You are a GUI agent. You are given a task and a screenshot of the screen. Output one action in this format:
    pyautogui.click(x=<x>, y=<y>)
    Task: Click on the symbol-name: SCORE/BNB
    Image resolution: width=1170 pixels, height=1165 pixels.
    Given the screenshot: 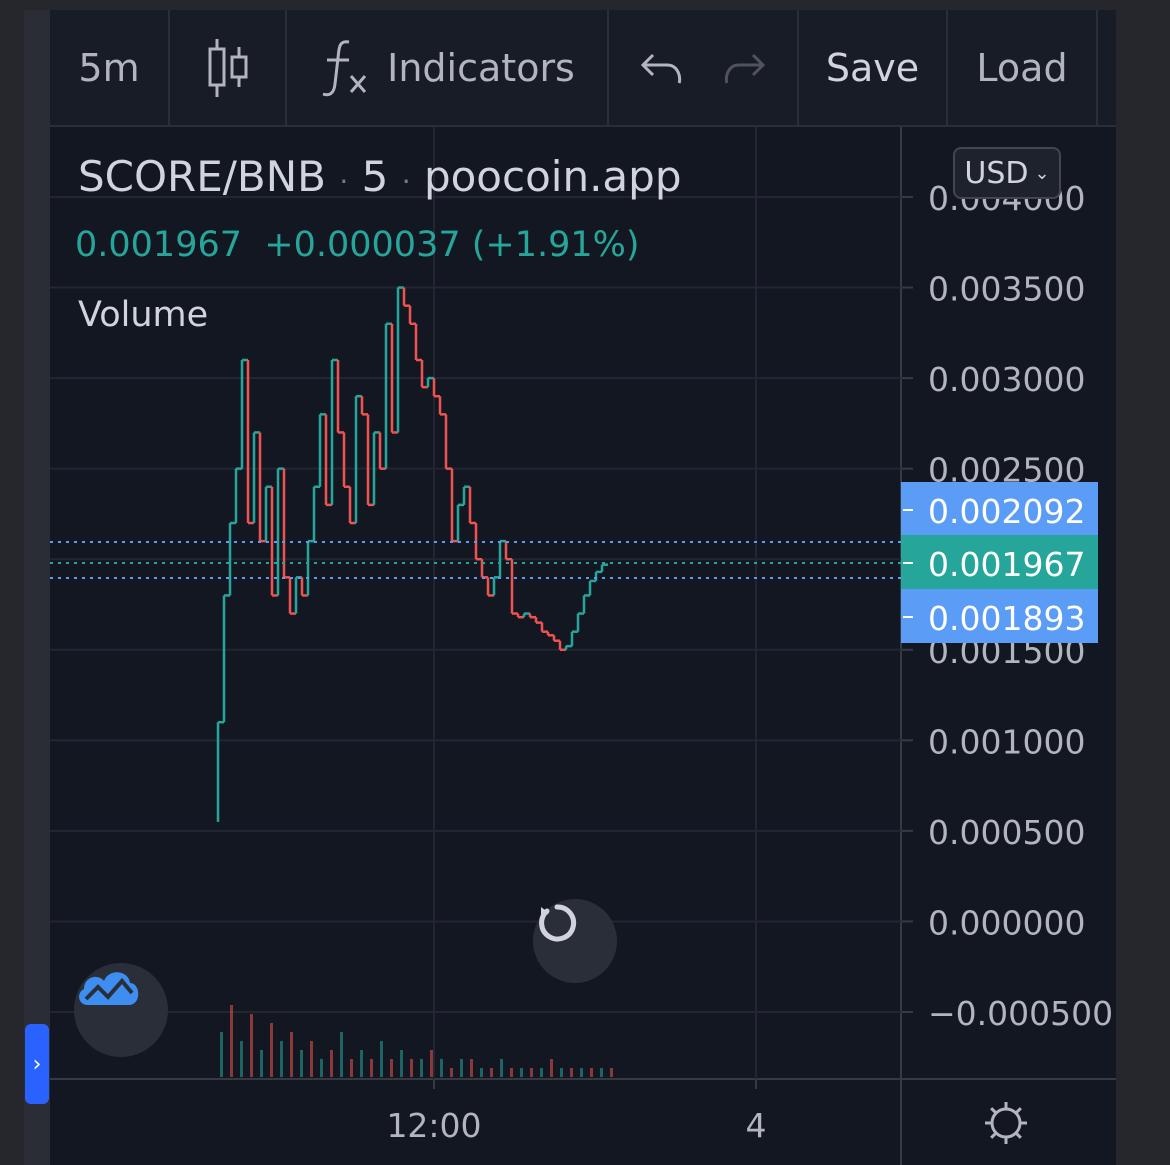 What is the action you would take?
    pyautogui.click(x=202, y=176)
    